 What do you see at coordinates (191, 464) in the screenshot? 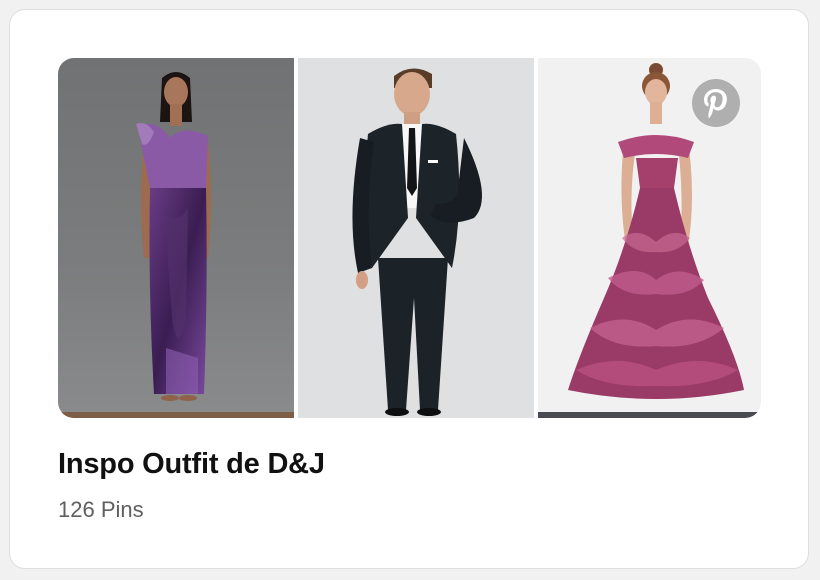
I see `board-title: Inspo Outfit de D&J` at bounding box center [191, 464].